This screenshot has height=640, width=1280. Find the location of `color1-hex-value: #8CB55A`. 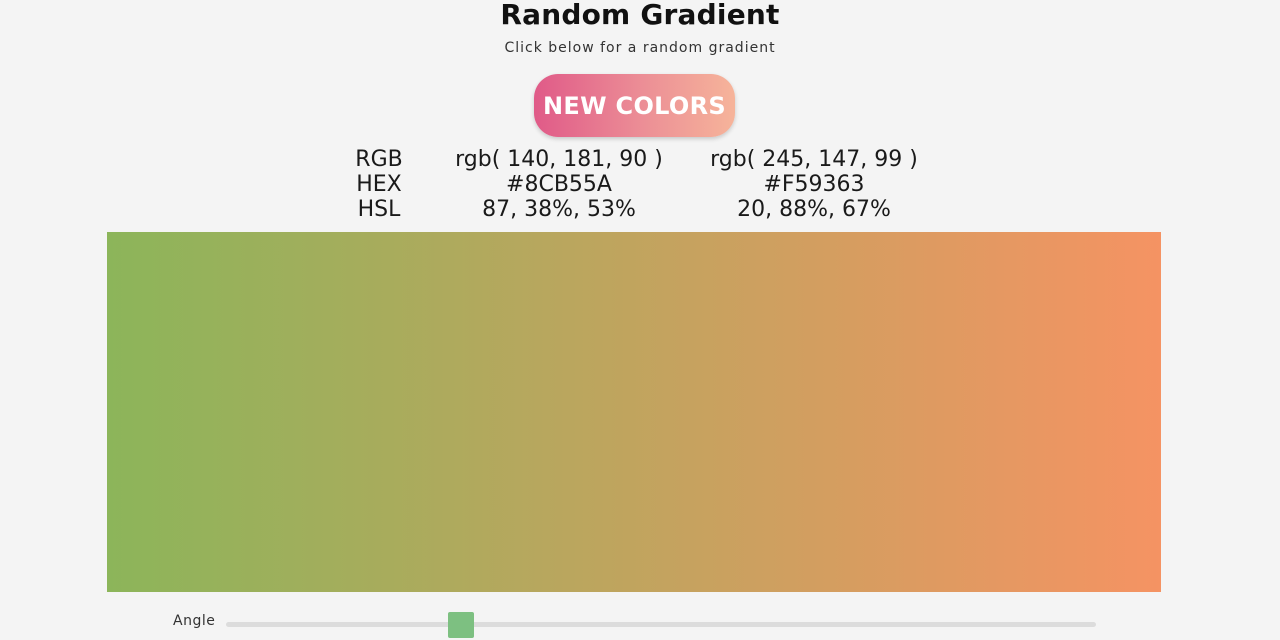

color1-hex-value: #8CB55A is located at coordinates (559, 184).